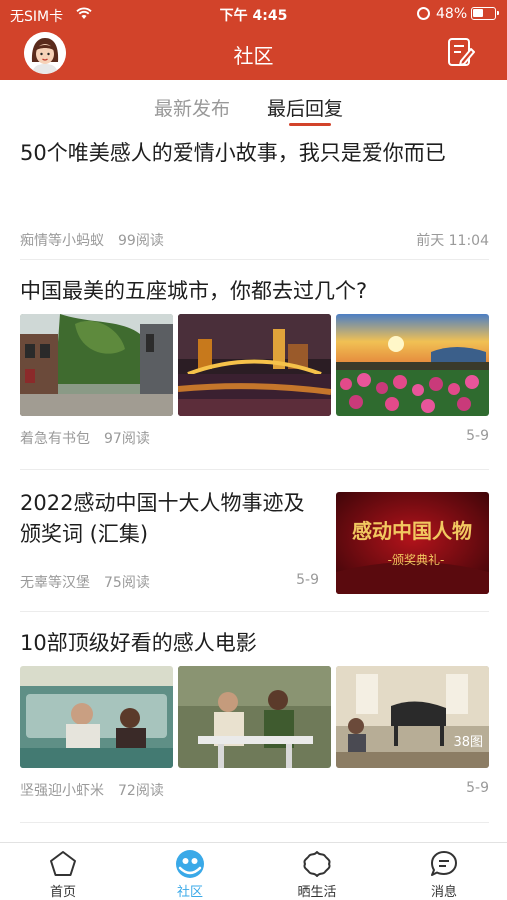 Image resolution: width=507 pixels, height=900 pixels. What do you see at coordinates (190, 864) in the screenshot?
I see `community-icon` at bounding box center [190, 864].